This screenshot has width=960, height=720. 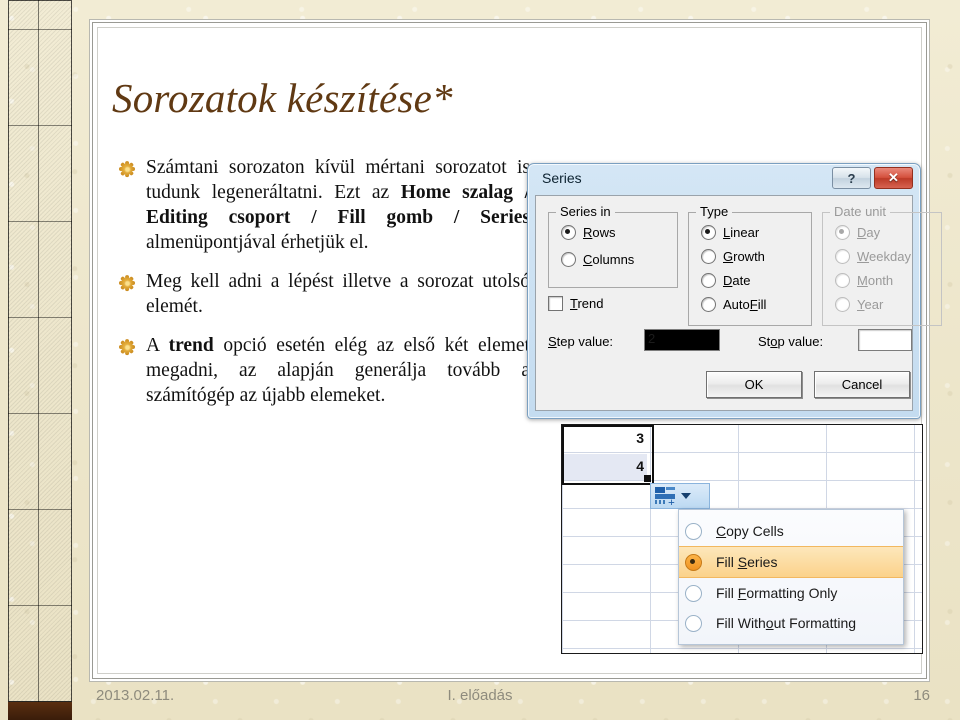 I want to click on radio-label: Month, so click(x=875, y=280).